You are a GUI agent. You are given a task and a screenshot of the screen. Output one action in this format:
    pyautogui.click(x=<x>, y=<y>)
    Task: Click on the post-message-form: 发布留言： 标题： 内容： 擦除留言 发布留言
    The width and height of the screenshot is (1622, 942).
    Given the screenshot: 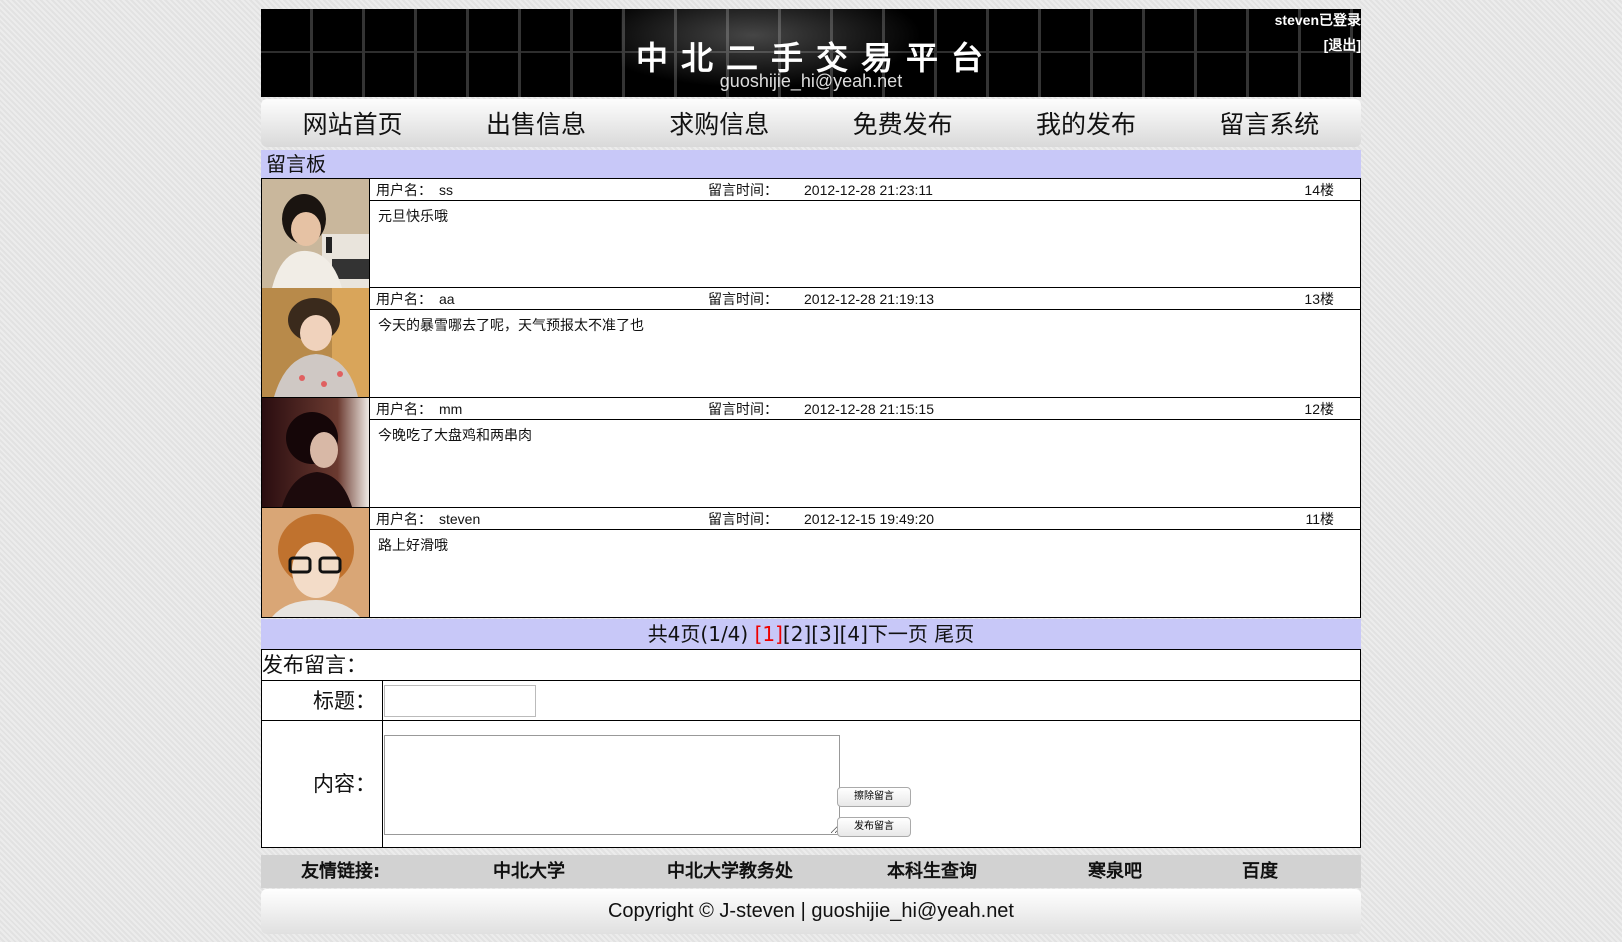 What is the action you would take?
    pyautogui.click(x=811, y=748)
    